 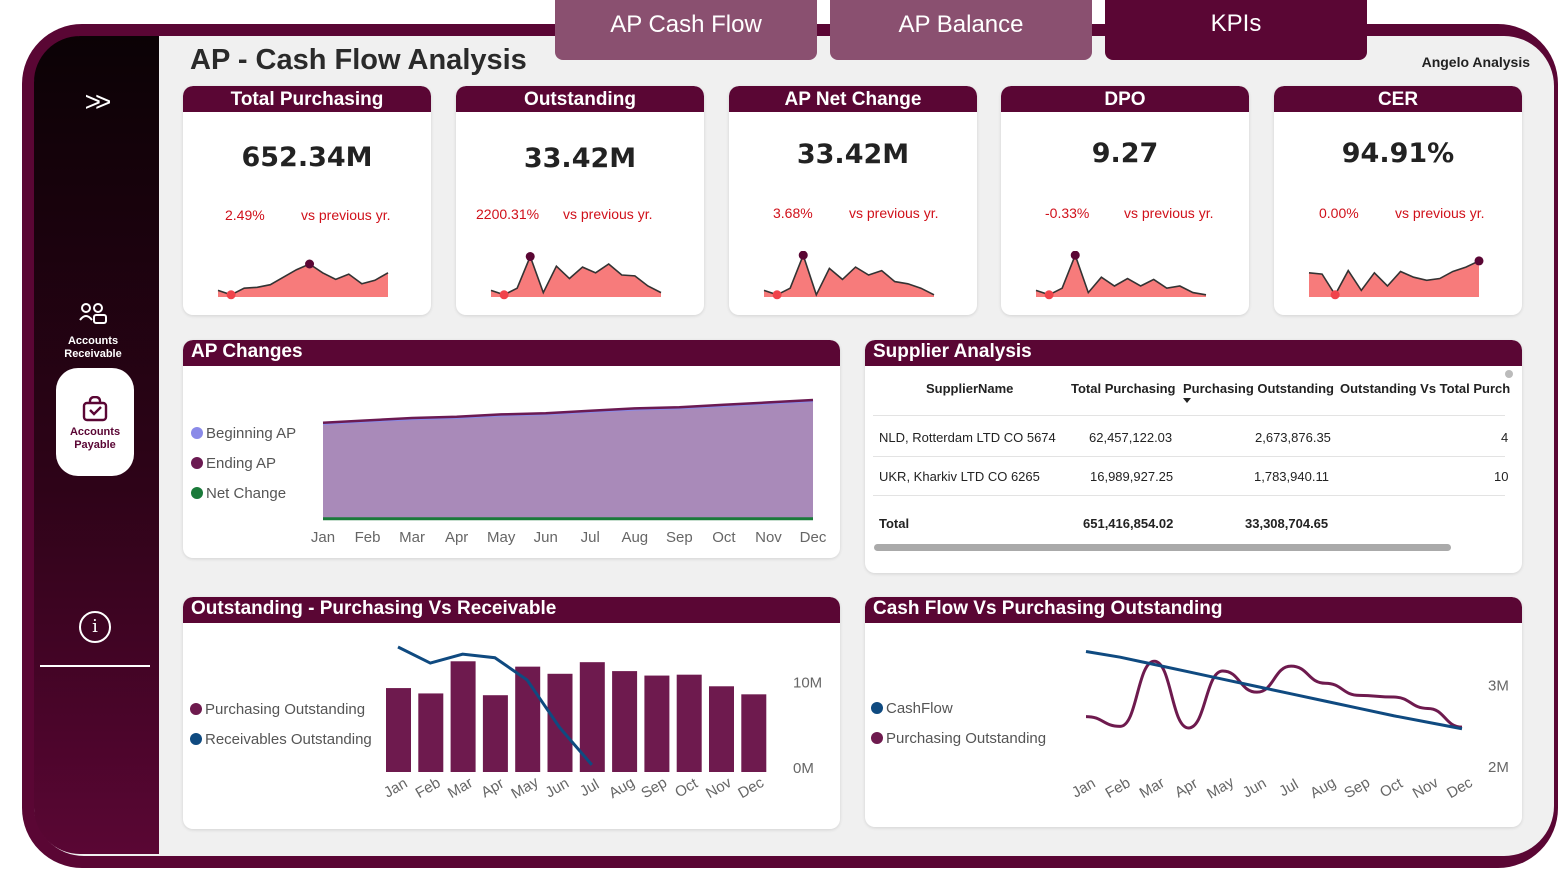 I want to click on sidebar-divider, so click(x=95, y=666).